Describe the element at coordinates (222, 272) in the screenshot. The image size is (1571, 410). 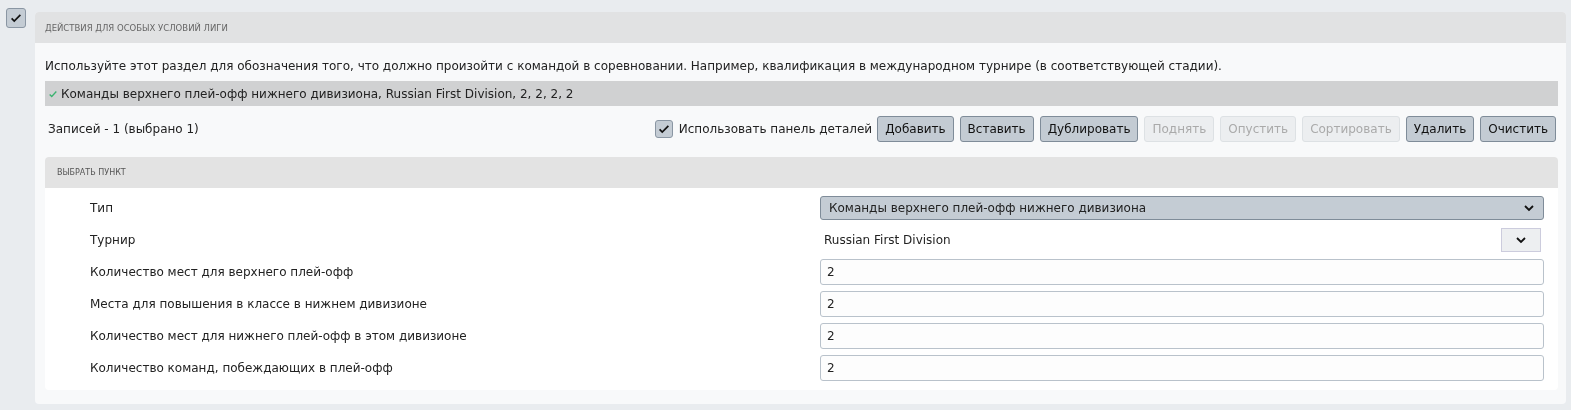
I see `field-label: Количество мест для верхнего плей-офф` at that location.